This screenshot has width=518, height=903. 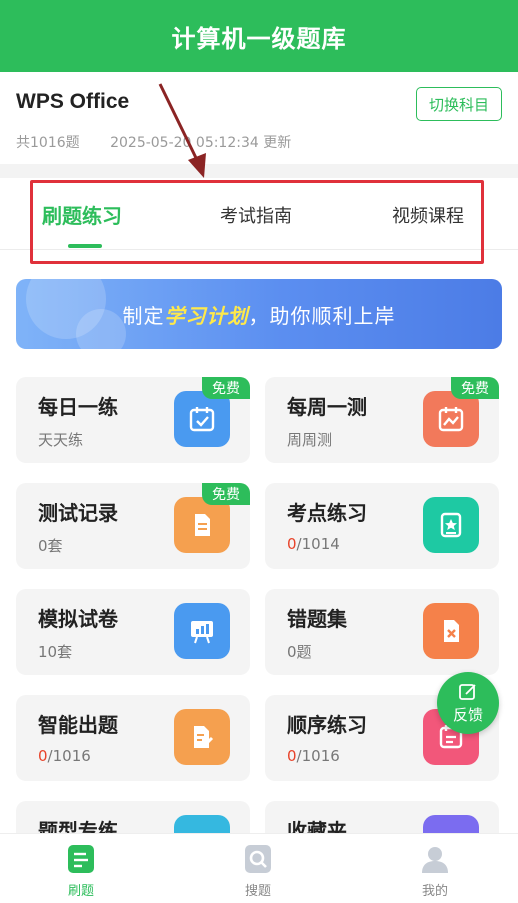 What do you see at coordinates (310, 440) in the screenshot?
I see `card-subtitle: 周周测` at bounding box center [310, 440].